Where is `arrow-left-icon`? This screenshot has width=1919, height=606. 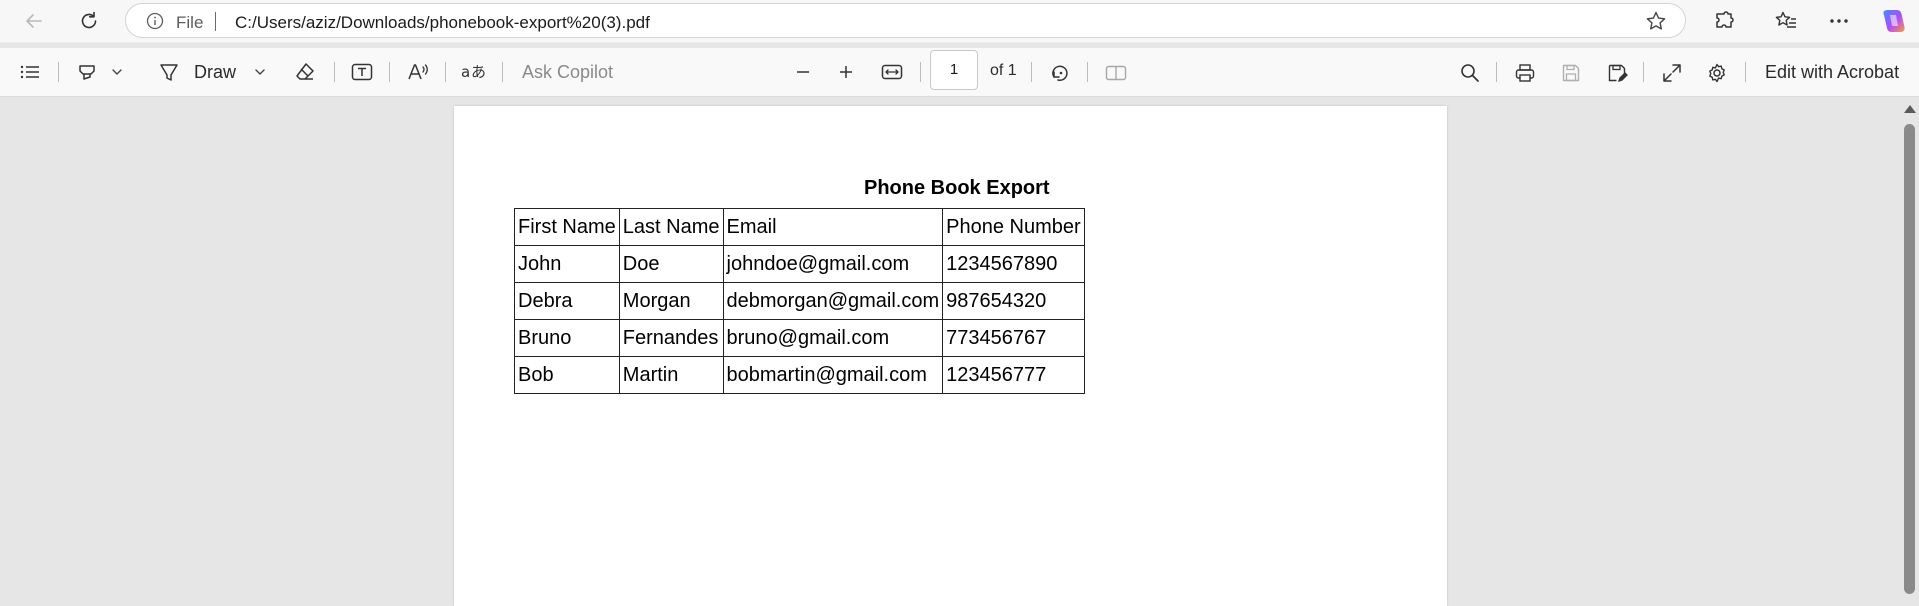
arrow-left-icon is located at coordinates (34, 21).